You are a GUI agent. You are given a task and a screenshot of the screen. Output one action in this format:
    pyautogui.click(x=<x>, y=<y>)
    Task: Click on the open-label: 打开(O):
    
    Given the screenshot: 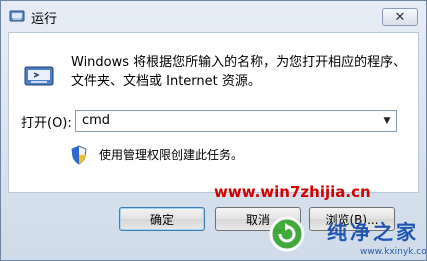 What is the action you would take?
    pyautogui.click(x=46, y=123)
    